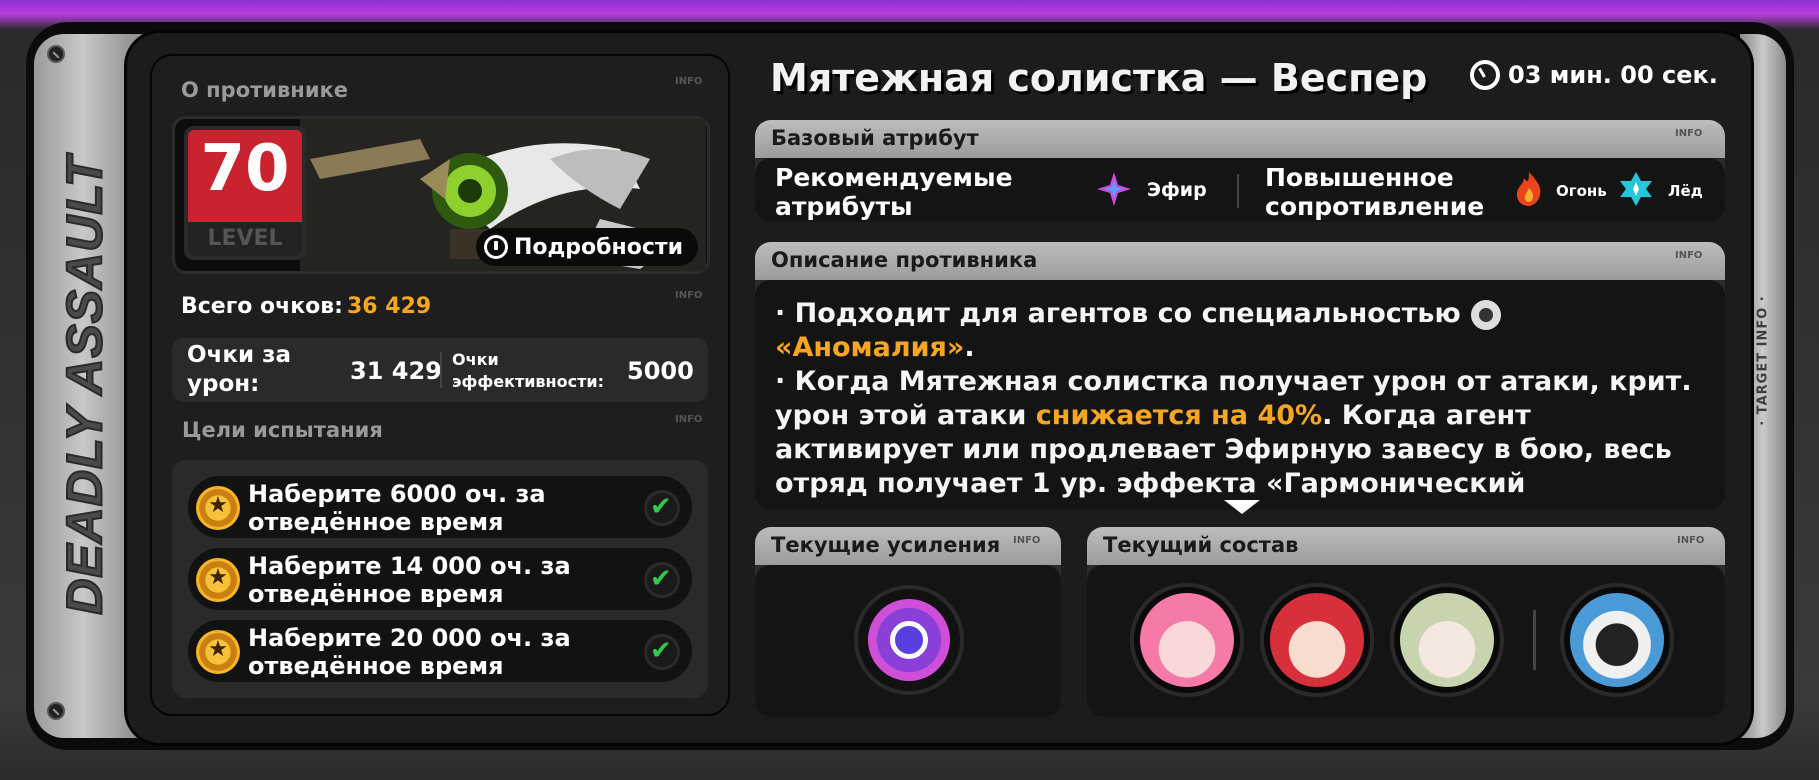  What do you see at coordinates (1485, 75) in the screenshot?
I see `clock-icon` at bounding box center [1485, 75].